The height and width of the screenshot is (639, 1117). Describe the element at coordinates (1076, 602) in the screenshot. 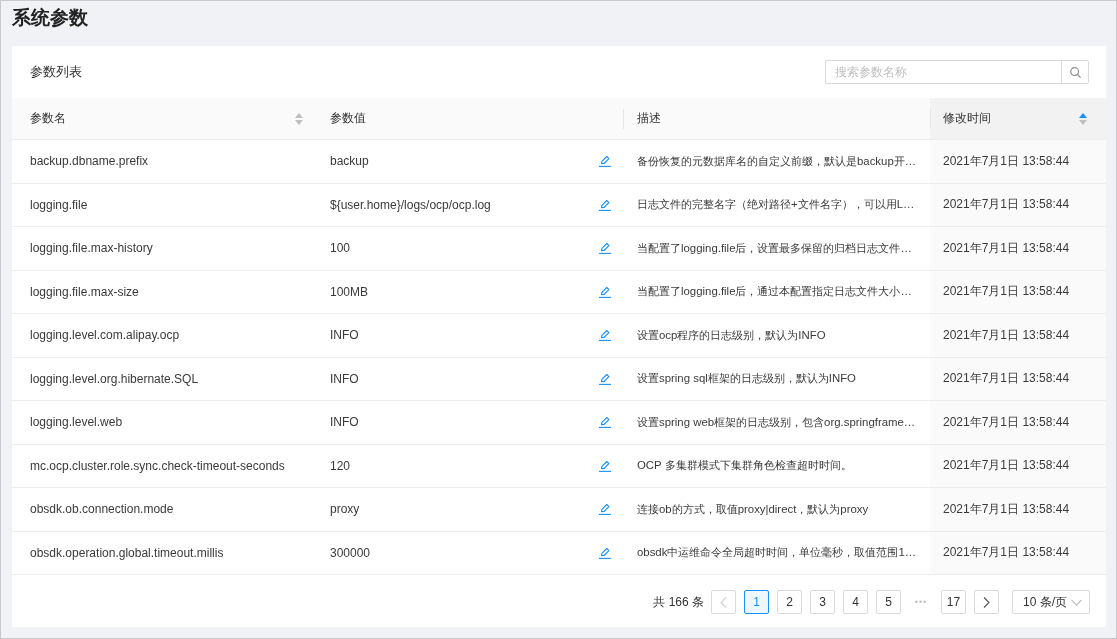

I see `chevron-down-icon` at that location.